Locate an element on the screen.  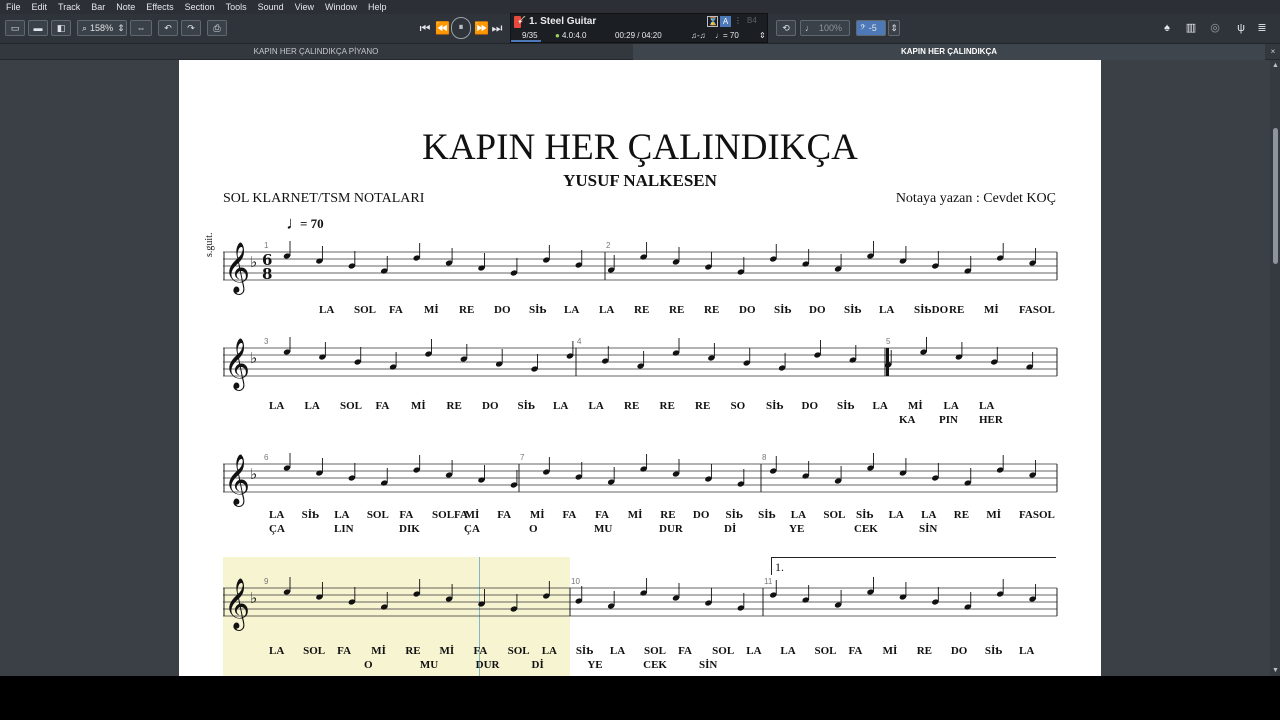
go-to-end-icon: ⏭ is located at coordinates (497, 28).